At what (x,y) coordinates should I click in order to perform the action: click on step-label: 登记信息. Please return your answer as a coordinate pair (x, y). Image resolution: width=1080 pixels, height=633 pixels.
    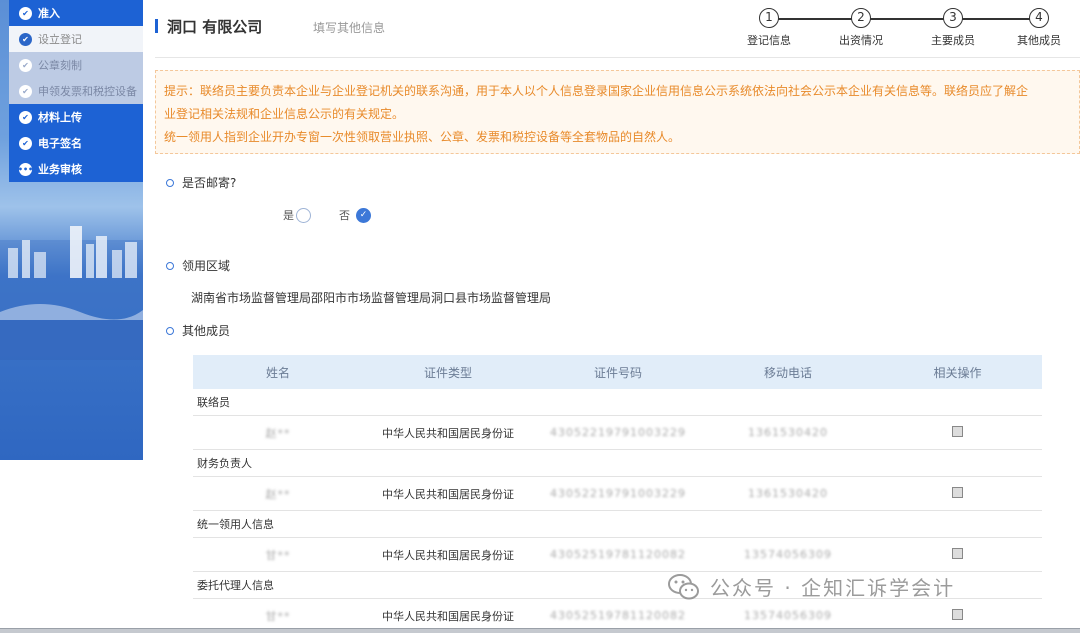
    Looking at the image, I should click on (769, 40).